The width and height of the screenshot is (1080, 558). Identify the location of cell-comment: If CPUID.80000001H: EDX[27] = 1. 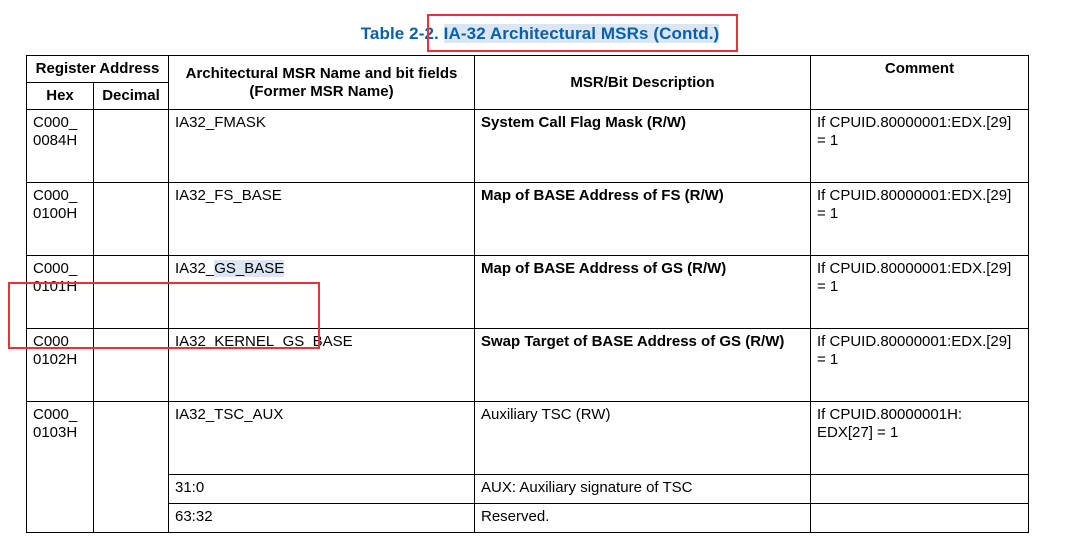
(919, 438).